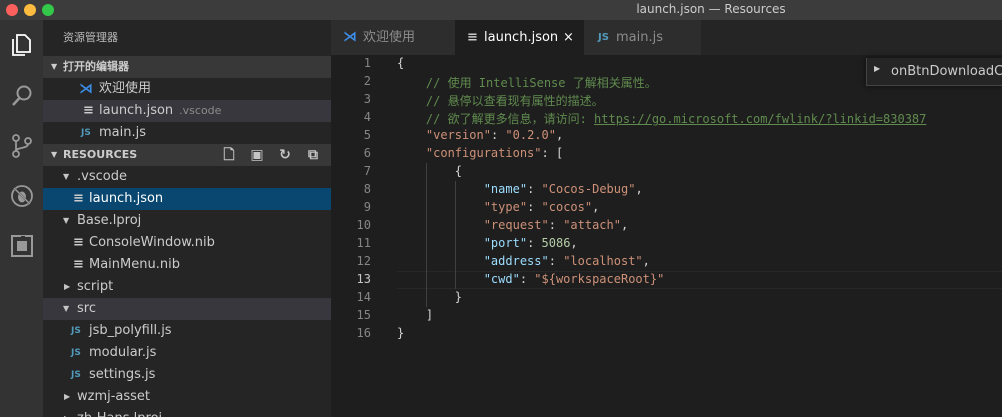 This screenshot has height=417, width=1002. Describe the element at coordinates (400, 63) in the screenshot. I see `code-line: {` at that location.